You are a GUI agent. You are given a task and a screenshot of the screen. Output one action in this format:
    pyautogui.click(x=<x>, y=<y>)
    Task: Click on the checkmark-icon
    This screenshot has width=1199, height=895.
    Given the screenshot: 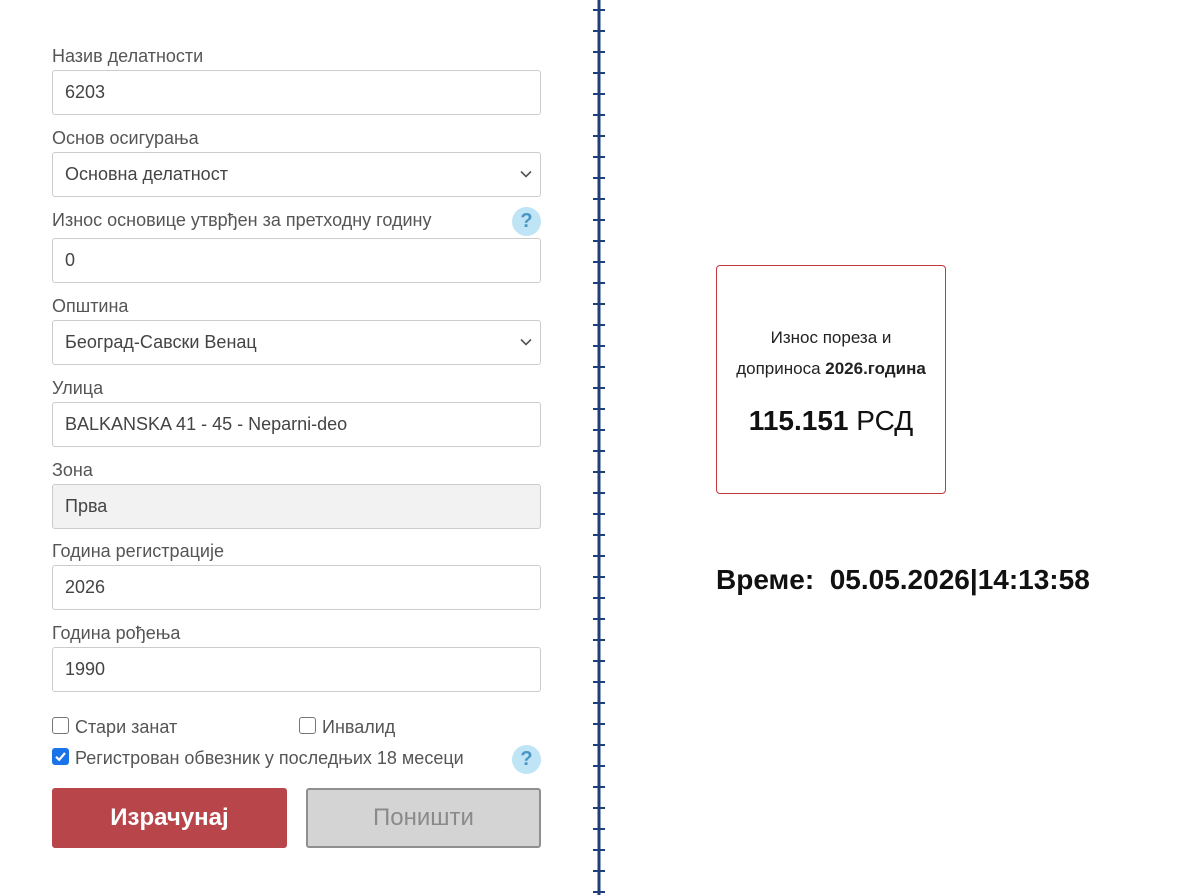 What is the action you would take?
    pyautogui.click(x=60, y=757)
    